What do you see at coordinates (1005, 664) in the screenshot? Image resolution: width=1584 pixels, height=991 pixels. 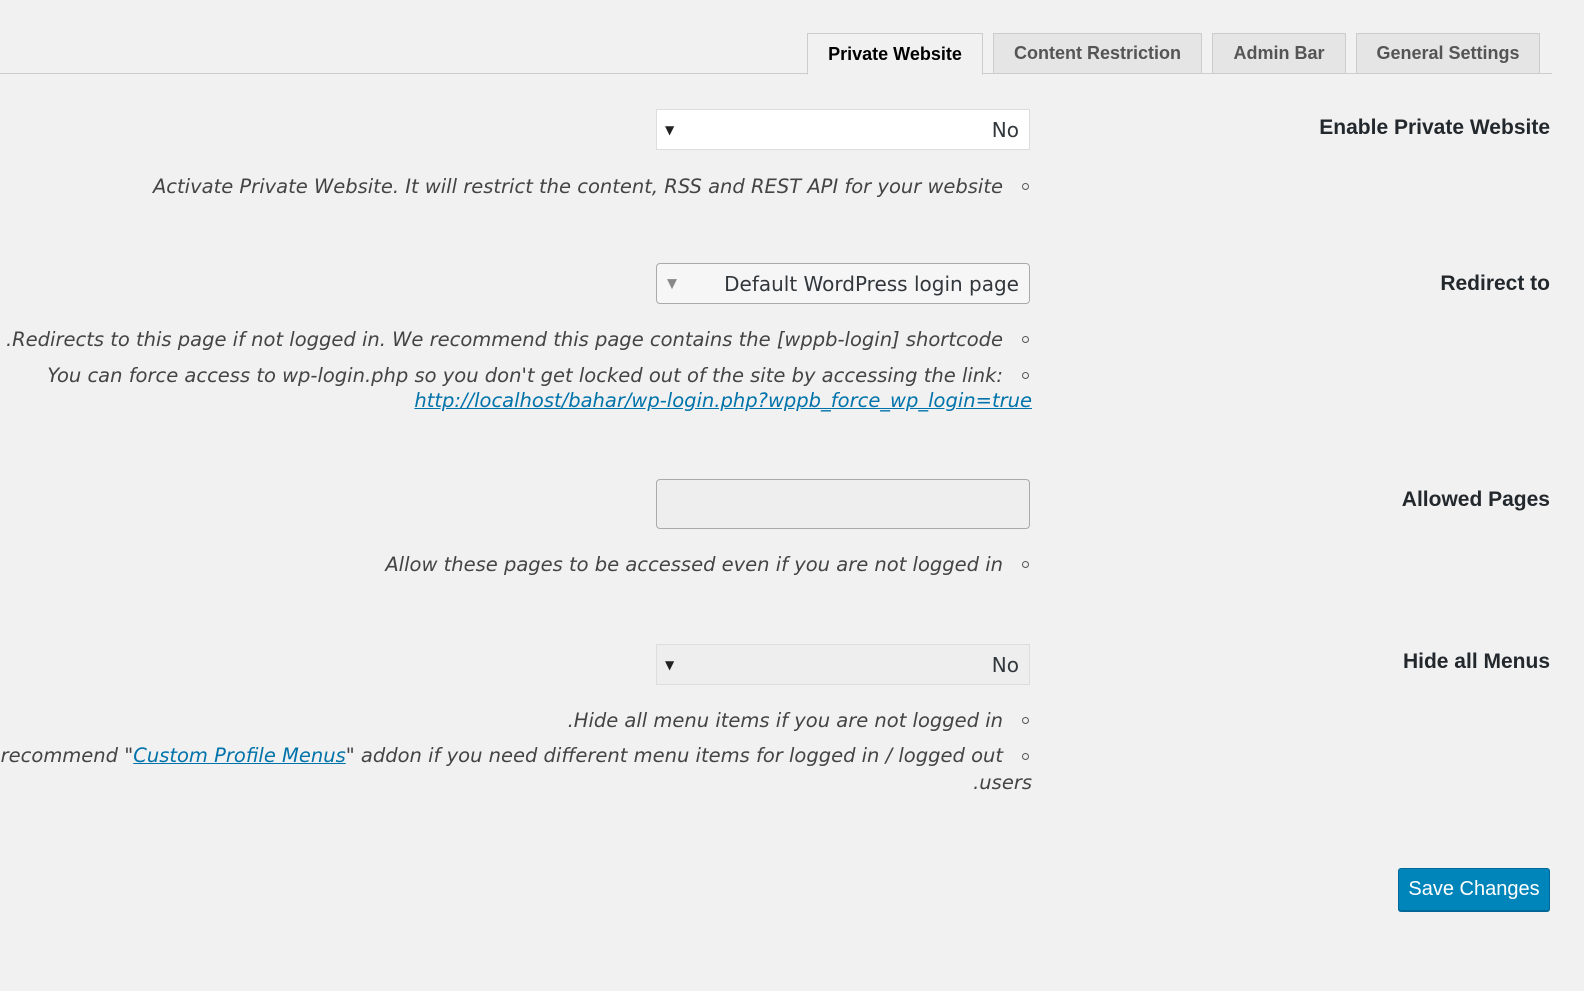 I see `hide-menus-value: No` at bounding box center [1005, 664].